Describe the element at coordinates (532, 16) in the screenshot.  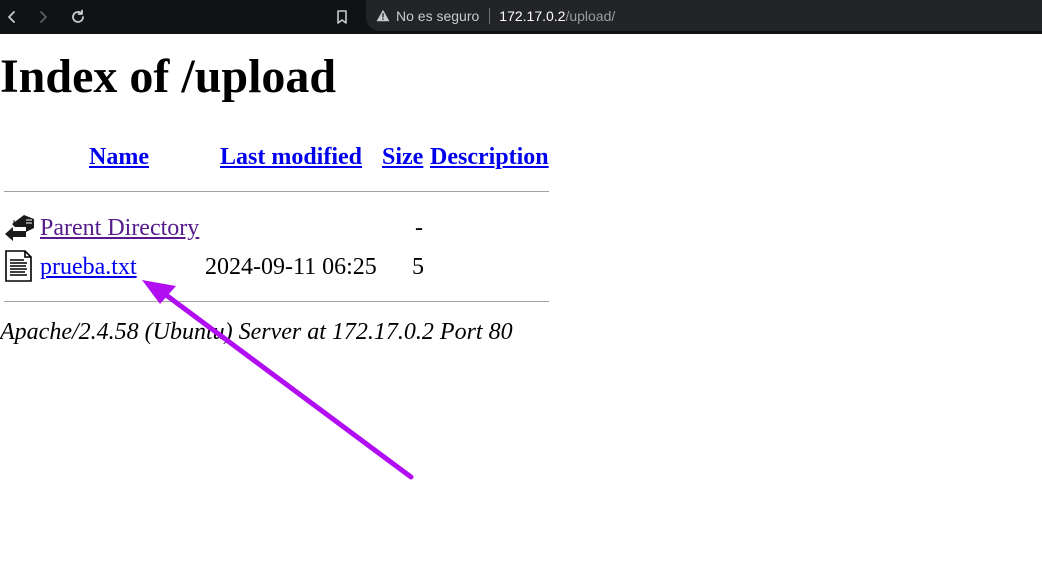
I see `url-host: 172.17.0.2` at that location.